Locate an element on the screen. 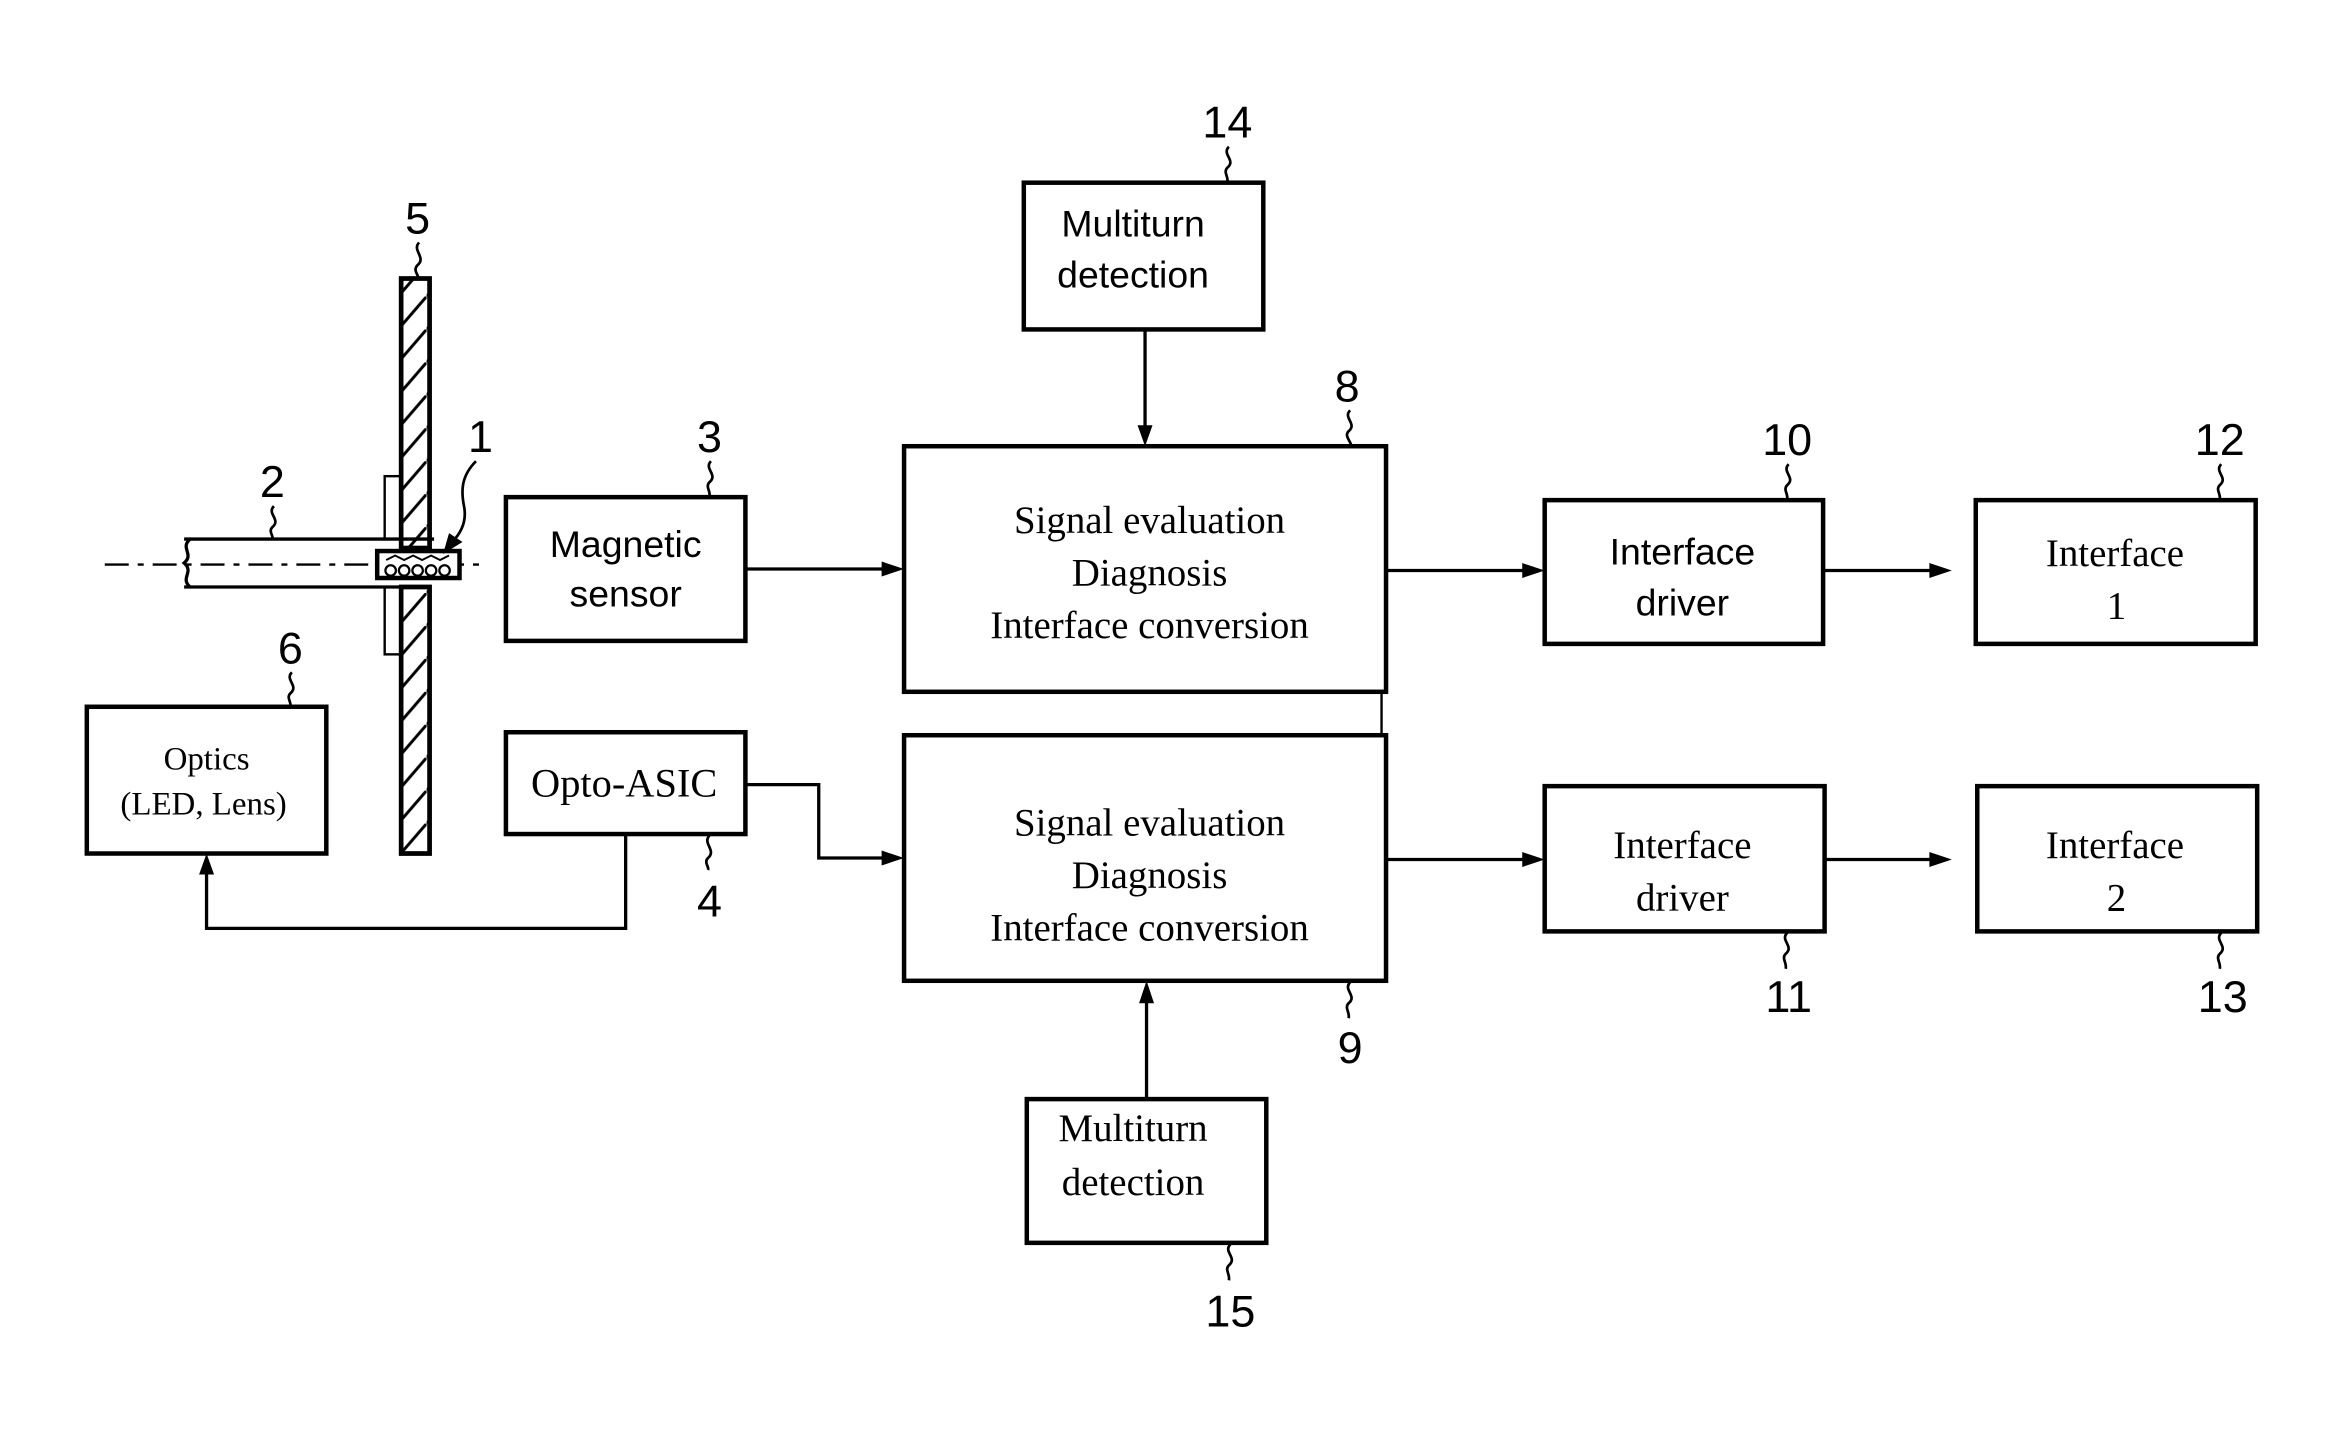 This screenshot has height=1442, width=2335. signal-eval-2-line2: Diagnosis is located at coordinates (1150, 875).